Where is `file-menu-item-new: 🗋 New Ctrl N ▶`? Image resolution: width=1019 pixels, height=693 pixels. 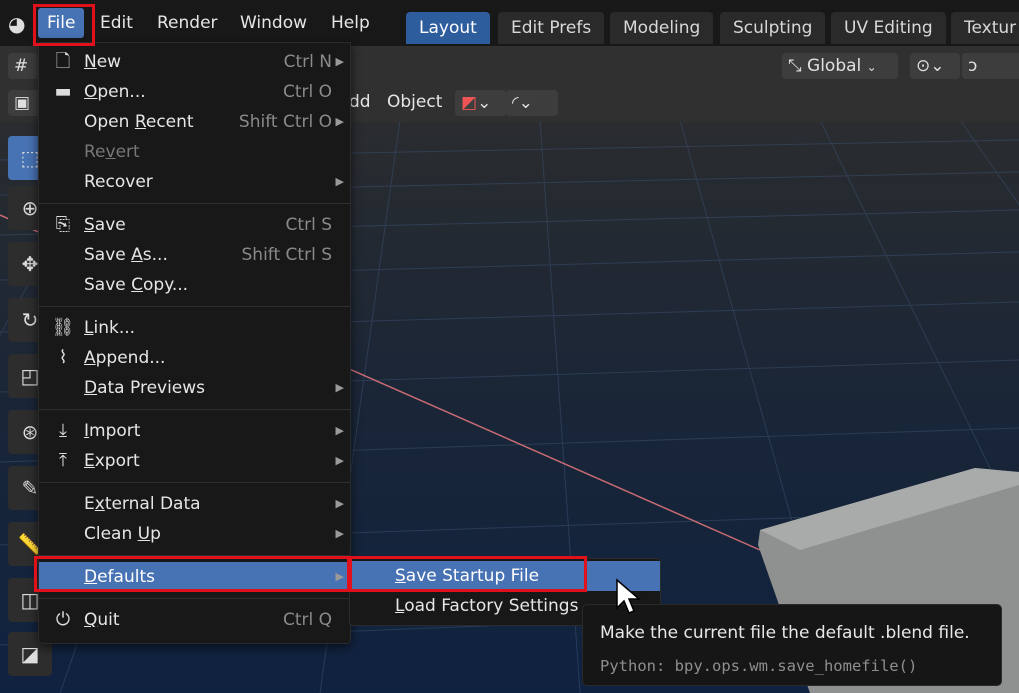 file-menu-item-new: 🗋 New Ctrl N ▶ is located at coordinates (194, 62).